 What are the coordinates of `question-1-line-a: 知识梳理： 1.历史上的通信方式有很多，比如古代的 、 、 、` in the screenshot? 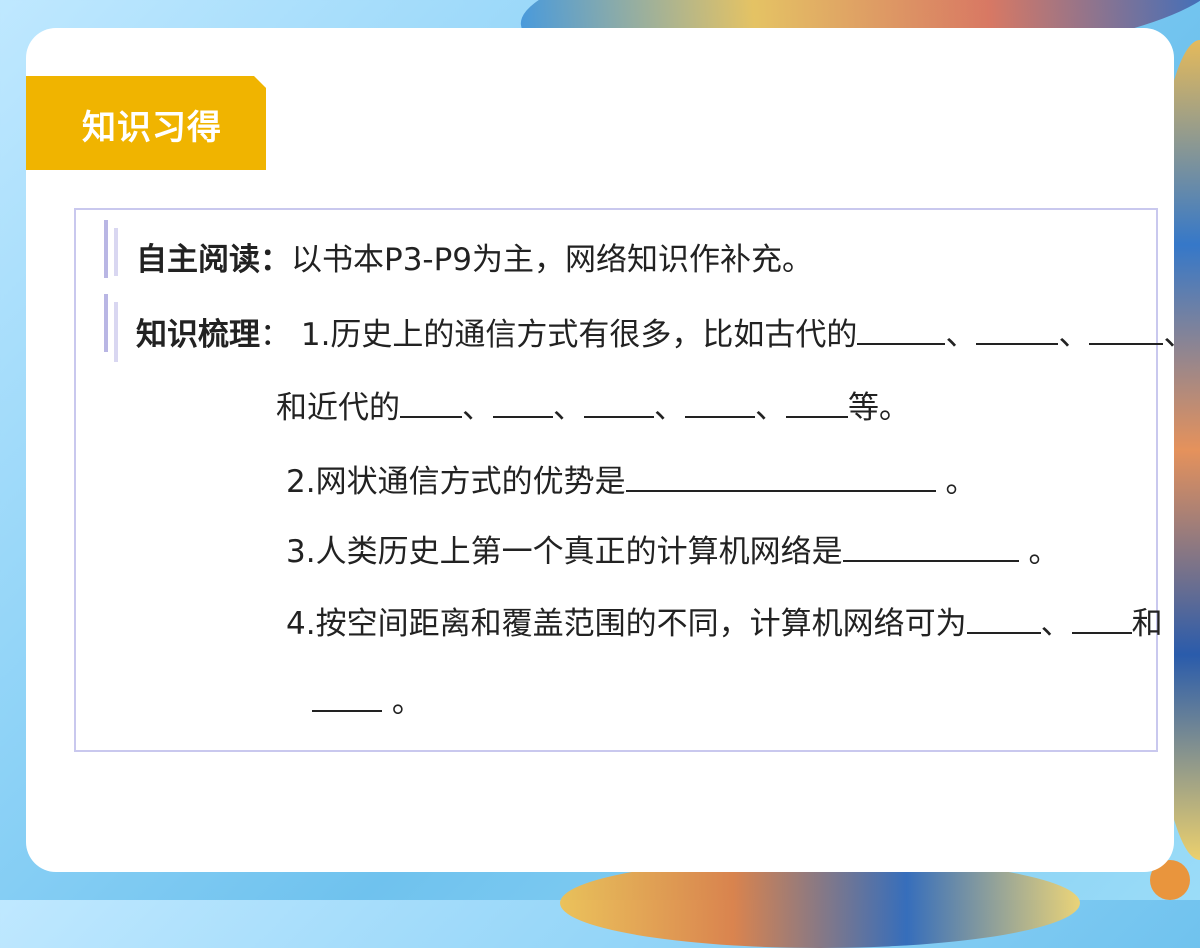 It's located at (665, 335).